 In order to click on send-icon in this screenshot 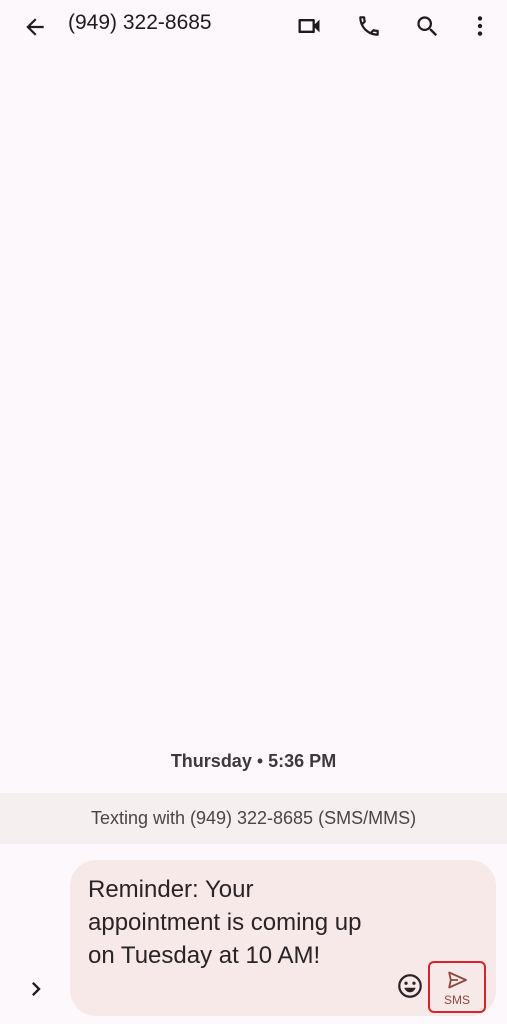, I will do `click(457, 979)`.